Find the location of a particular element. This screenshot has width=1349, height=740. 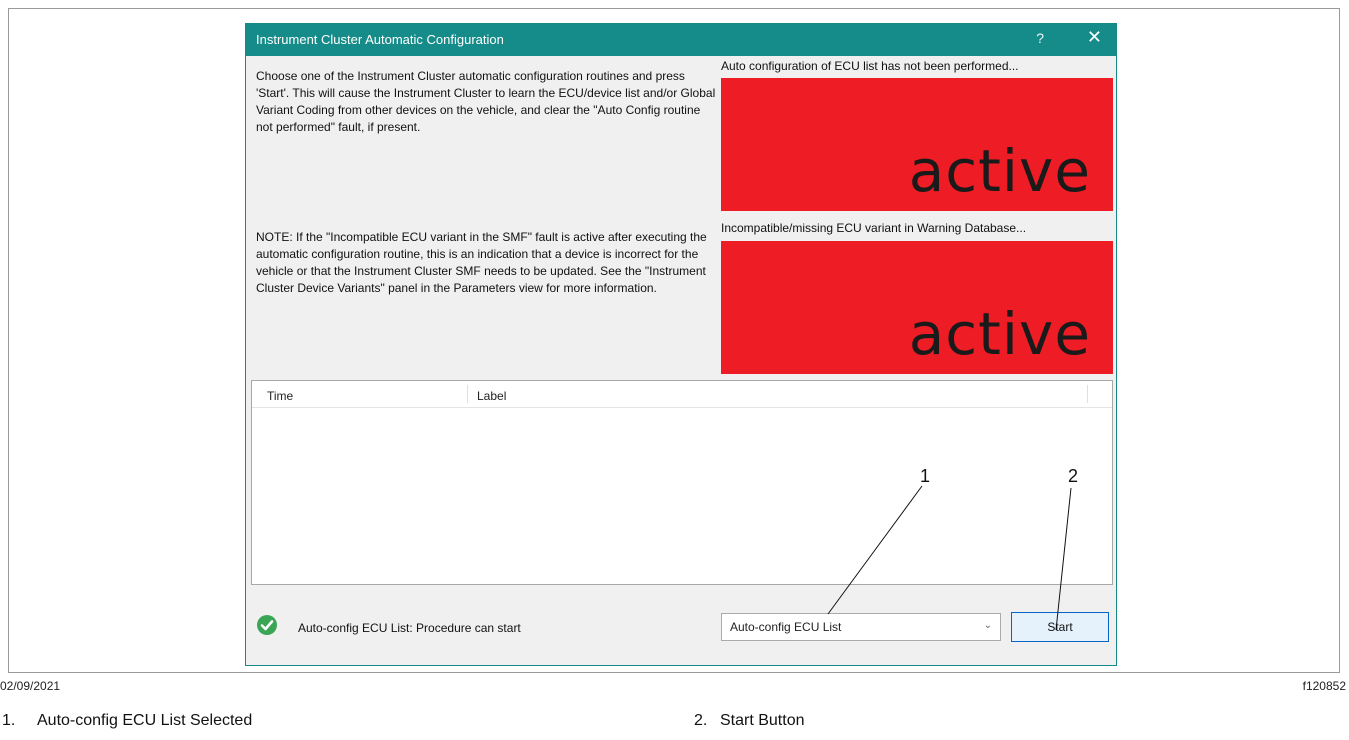

status-panel-incompatible-variant: active is located at coordinates (917, 307).